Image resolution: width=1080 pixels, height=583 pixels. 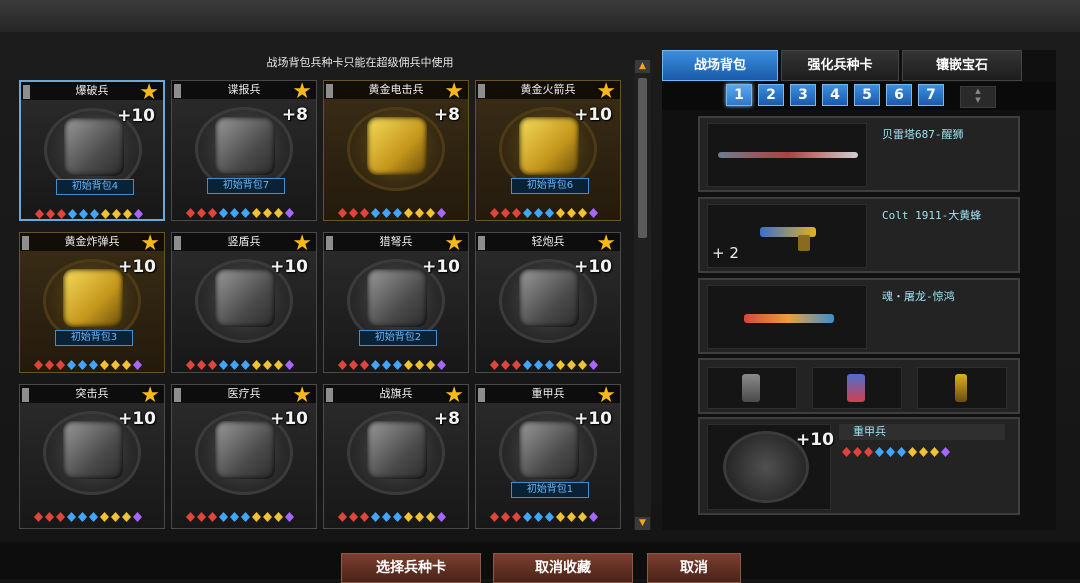 I want to click on page-1-button: 1, so click(x=739, y=95).